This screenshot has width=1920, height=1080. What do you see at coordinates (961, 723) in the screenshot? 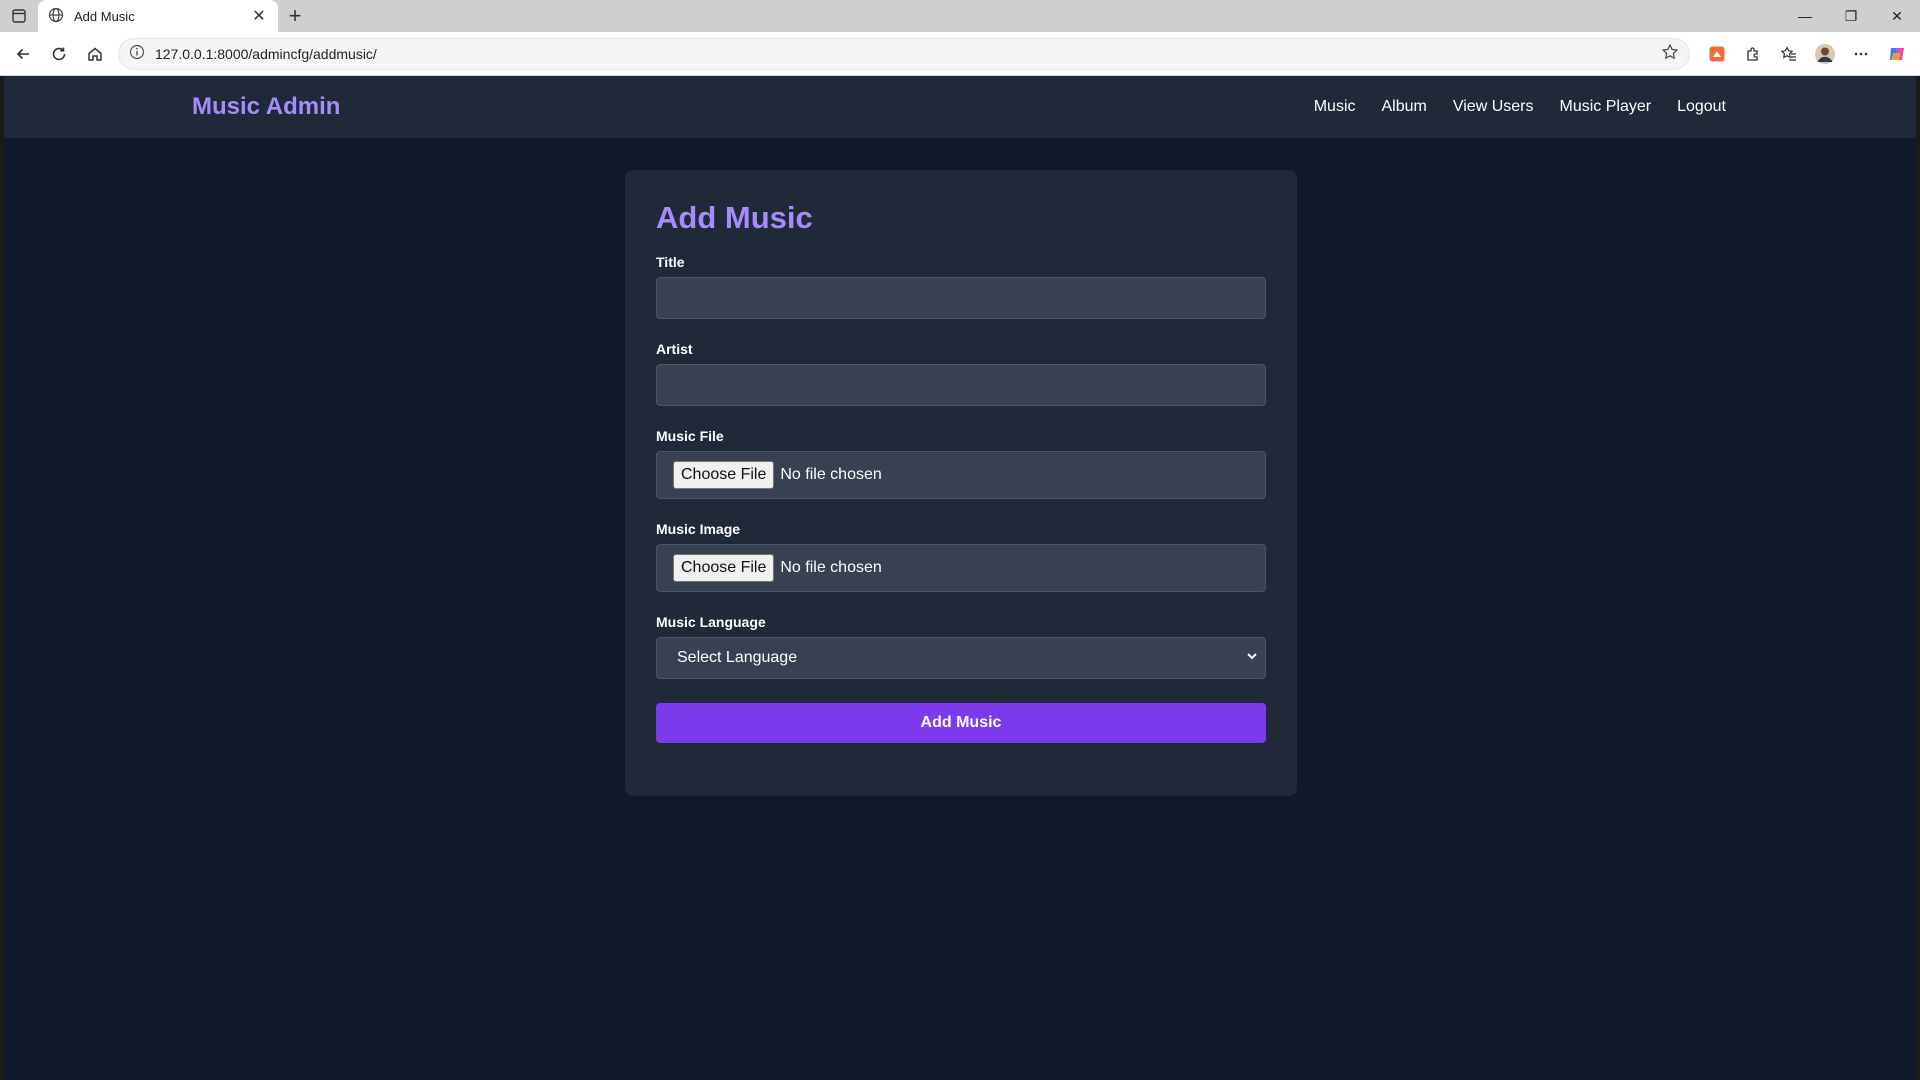
I see `add-music-submit-button: Add Music` at bounding box center [961, 723].